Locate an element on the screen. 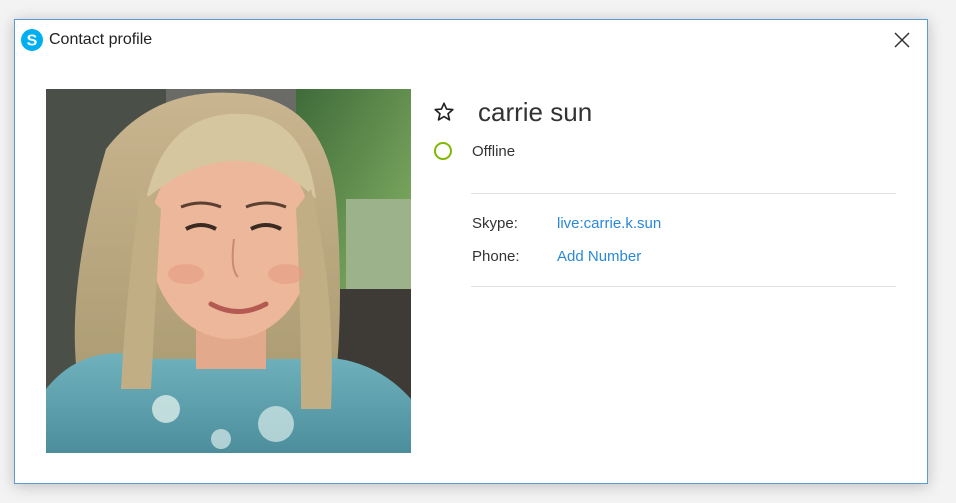  name-row: carrie sun is located at coordinates (668, 115).